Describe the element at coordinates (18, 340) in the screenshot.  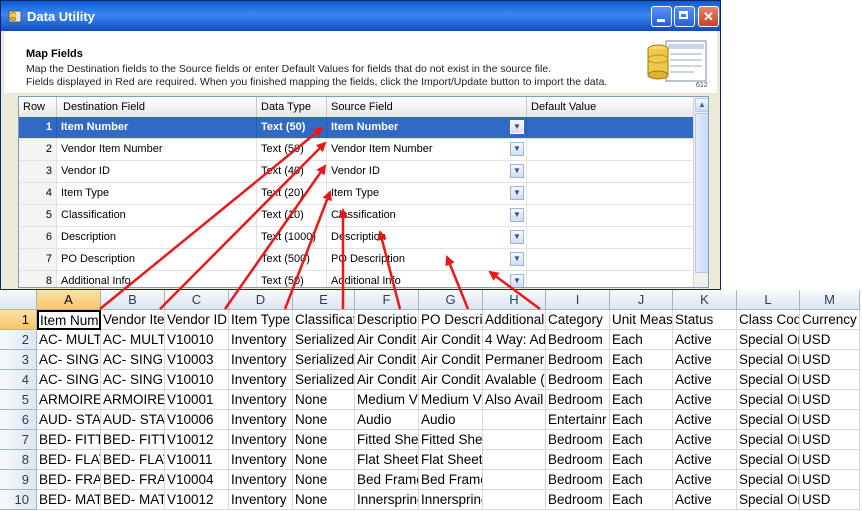
I see `row-header: 2` at that location.